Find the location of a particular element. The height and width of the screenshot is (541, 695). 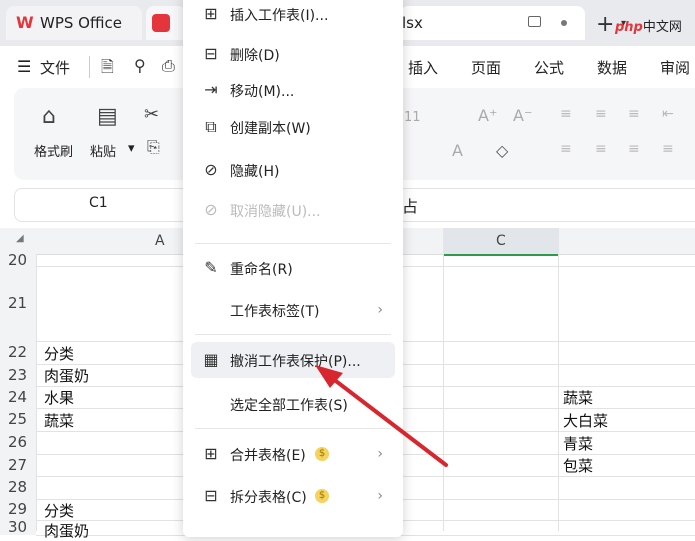

menu-item-split: ⊟ 拆分表格(C) $ › is located at coordinates (293, 496).